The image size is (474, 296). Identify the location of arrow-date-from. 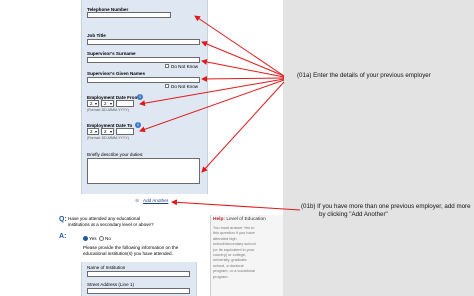
(212, 92).